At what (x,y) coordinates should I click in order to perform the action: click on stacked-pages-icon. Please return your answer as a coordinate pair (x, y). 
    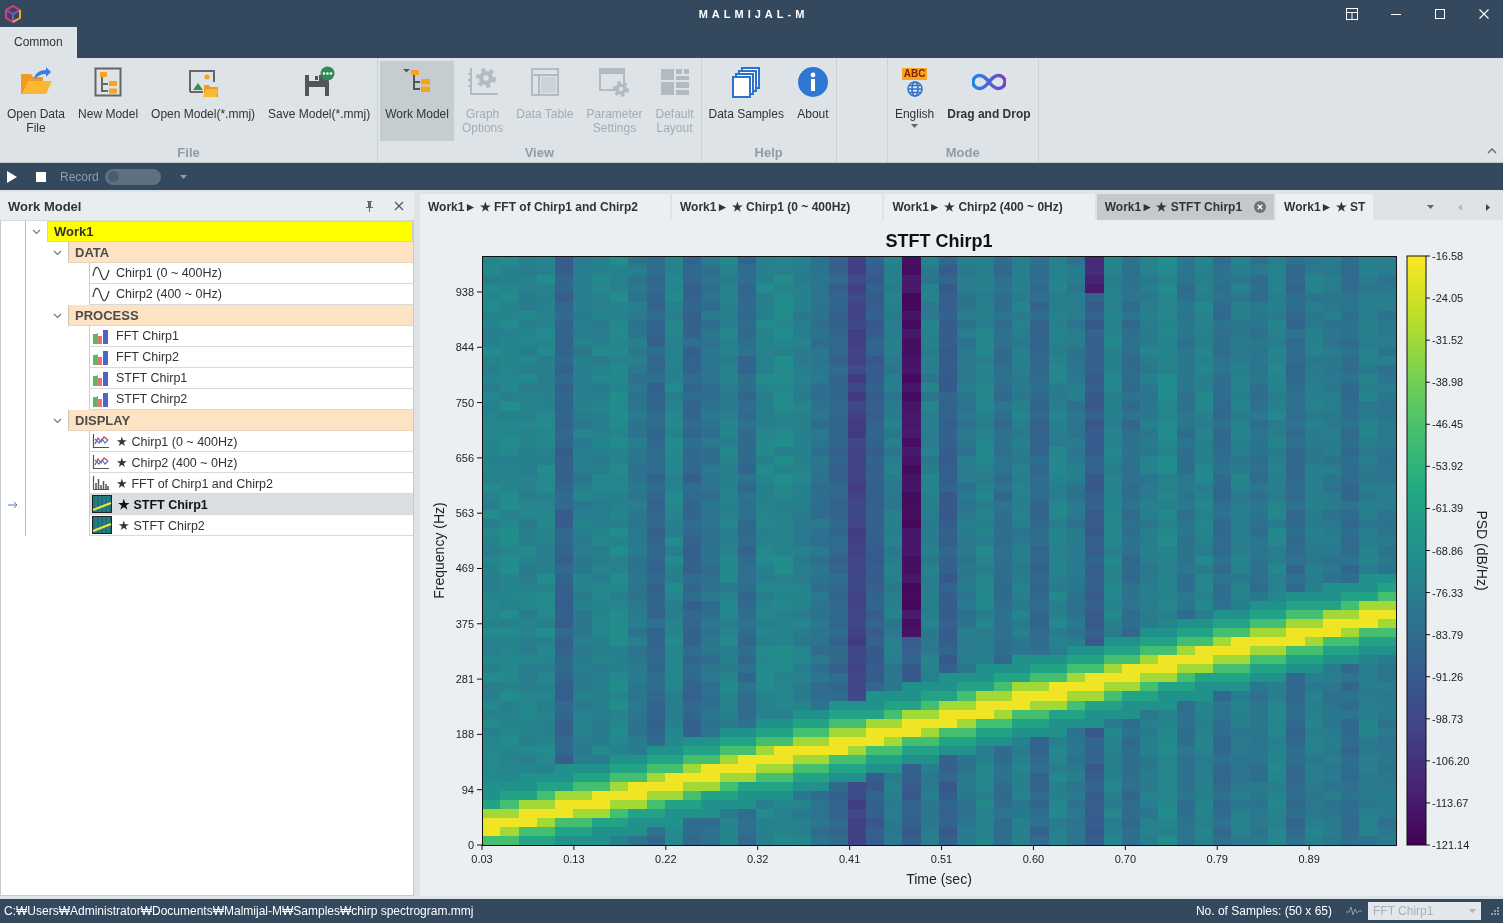
    Looking at the image, I should click on (746, 82).